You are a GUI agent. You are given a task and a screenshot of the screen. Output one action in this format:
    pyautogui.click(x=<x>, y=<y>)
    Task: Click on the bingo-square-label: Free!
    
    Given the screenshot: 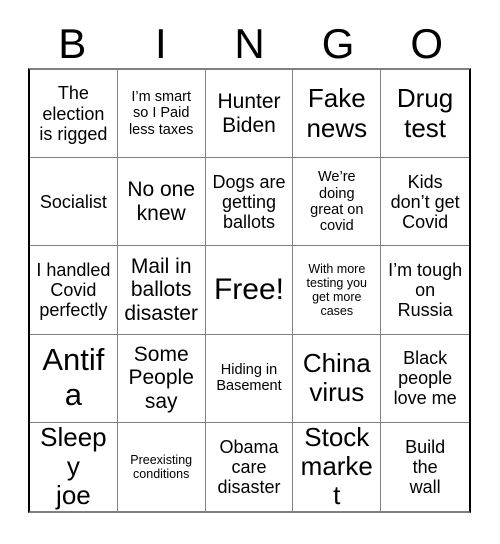 What is the action you would take?
    pyautogui.click(x=248, y=290)
    